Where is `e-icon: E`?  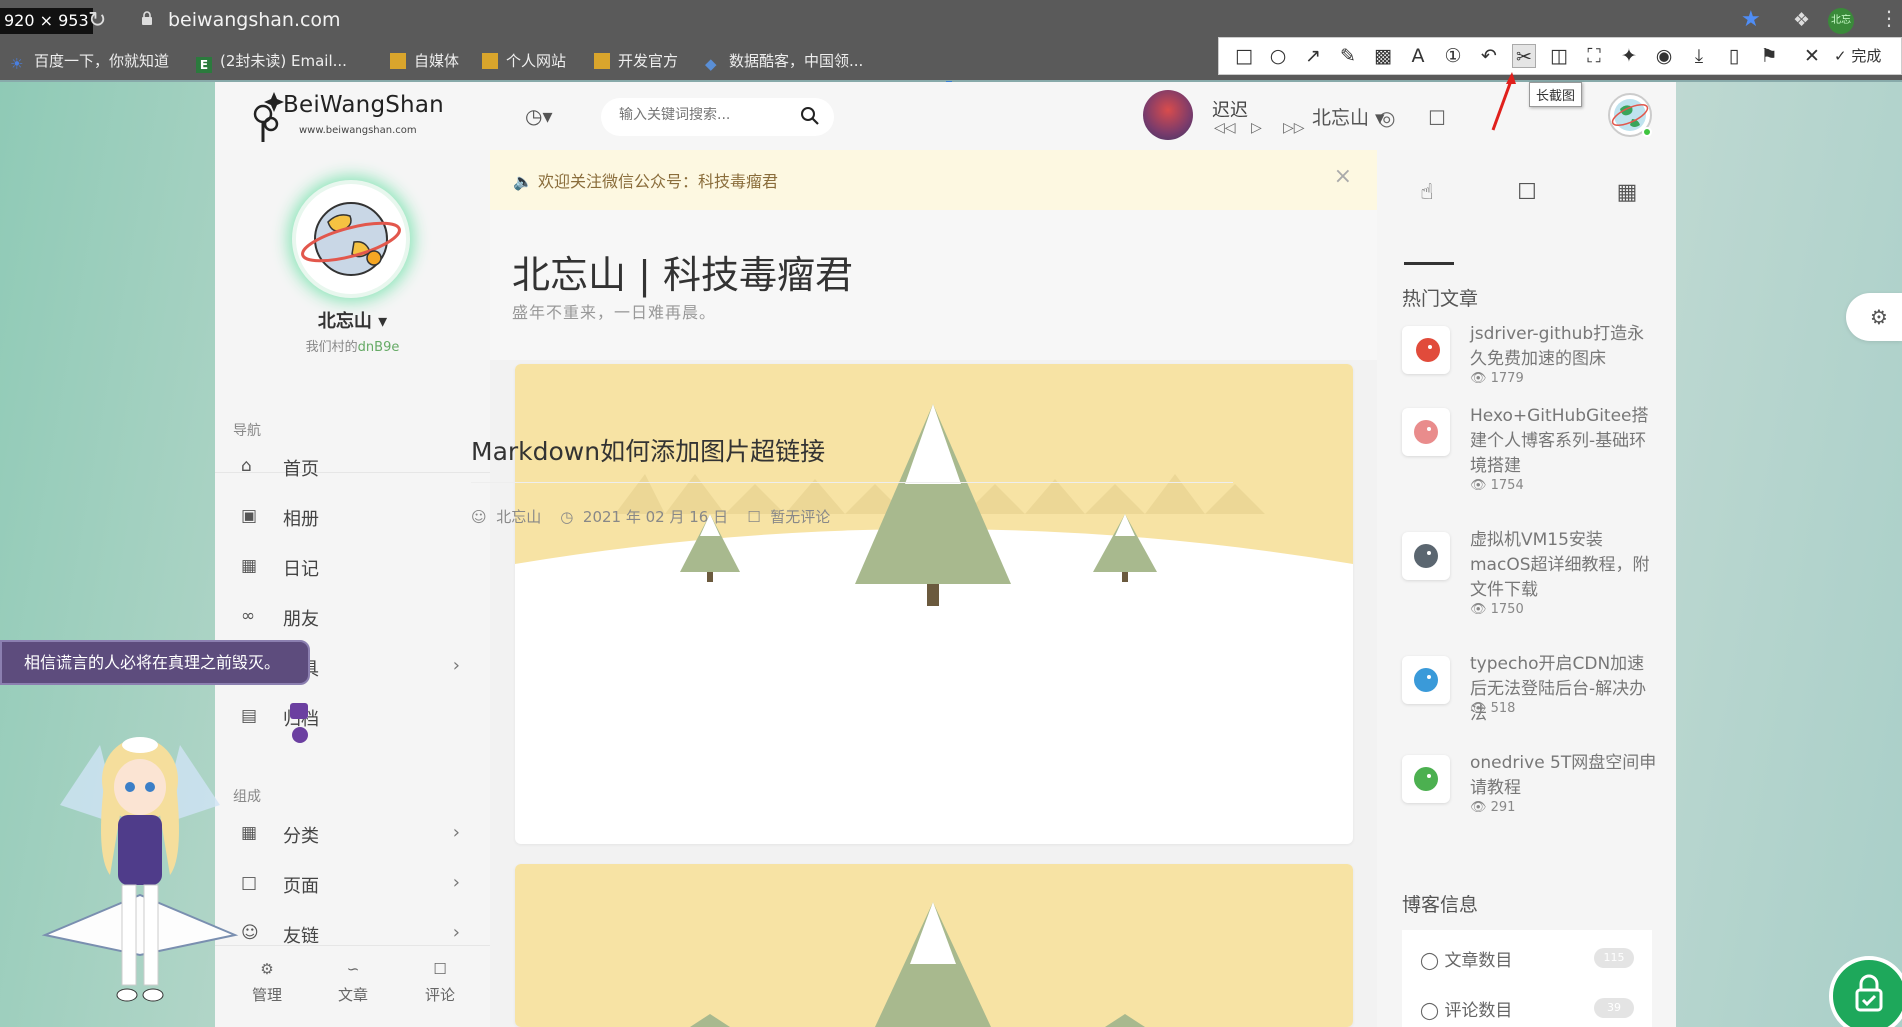
e-icon: E is located at coordinates (204, 65).